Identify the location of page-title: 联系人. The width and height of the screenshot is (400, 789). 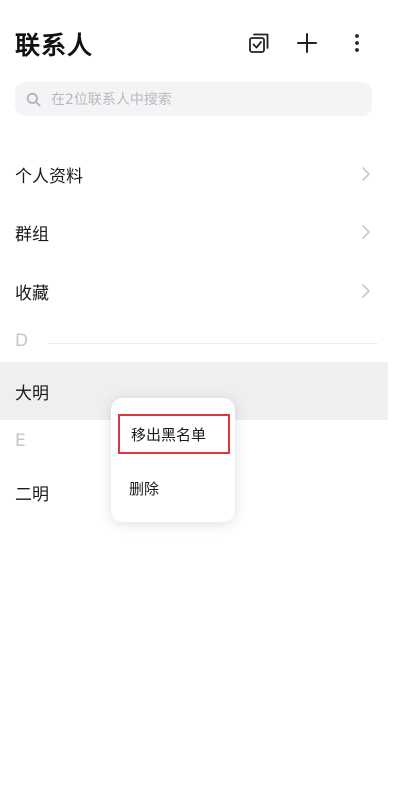
(54, 45).